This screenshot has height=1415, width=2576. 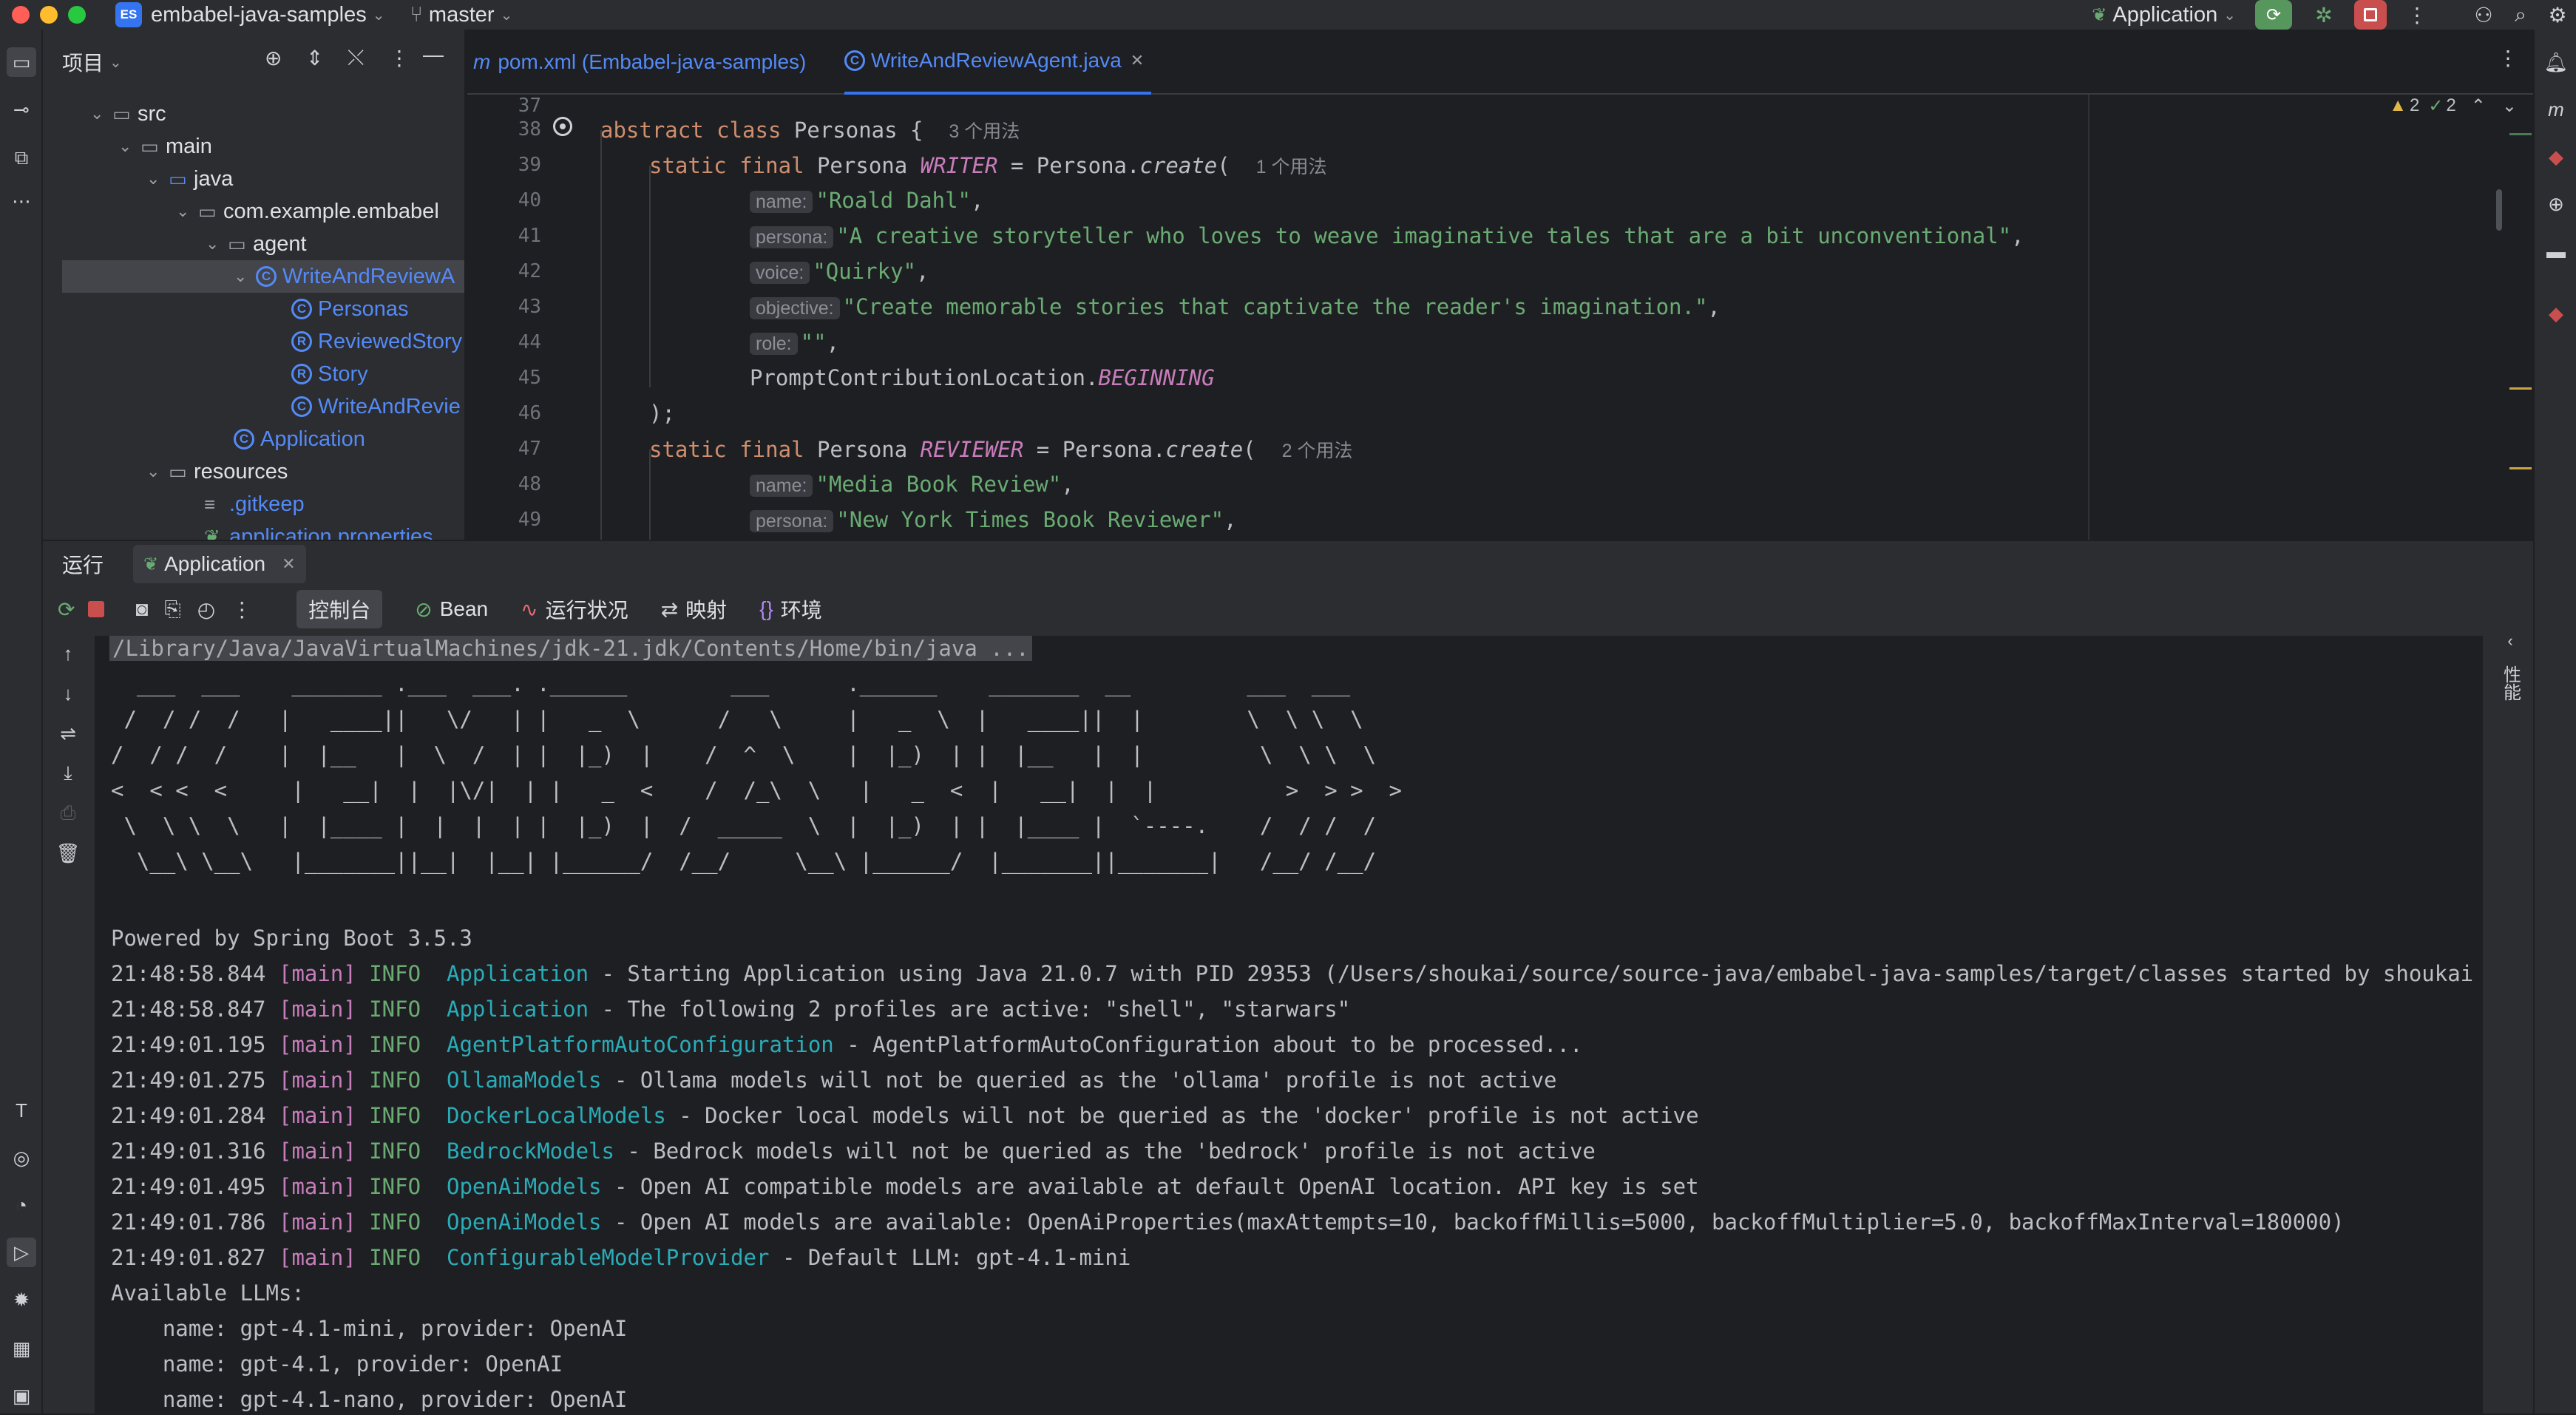 What do you see at coordinates (339, 609) in the screenshot?
I see `tab-console: 控制台` at bounding box center [339, 609].